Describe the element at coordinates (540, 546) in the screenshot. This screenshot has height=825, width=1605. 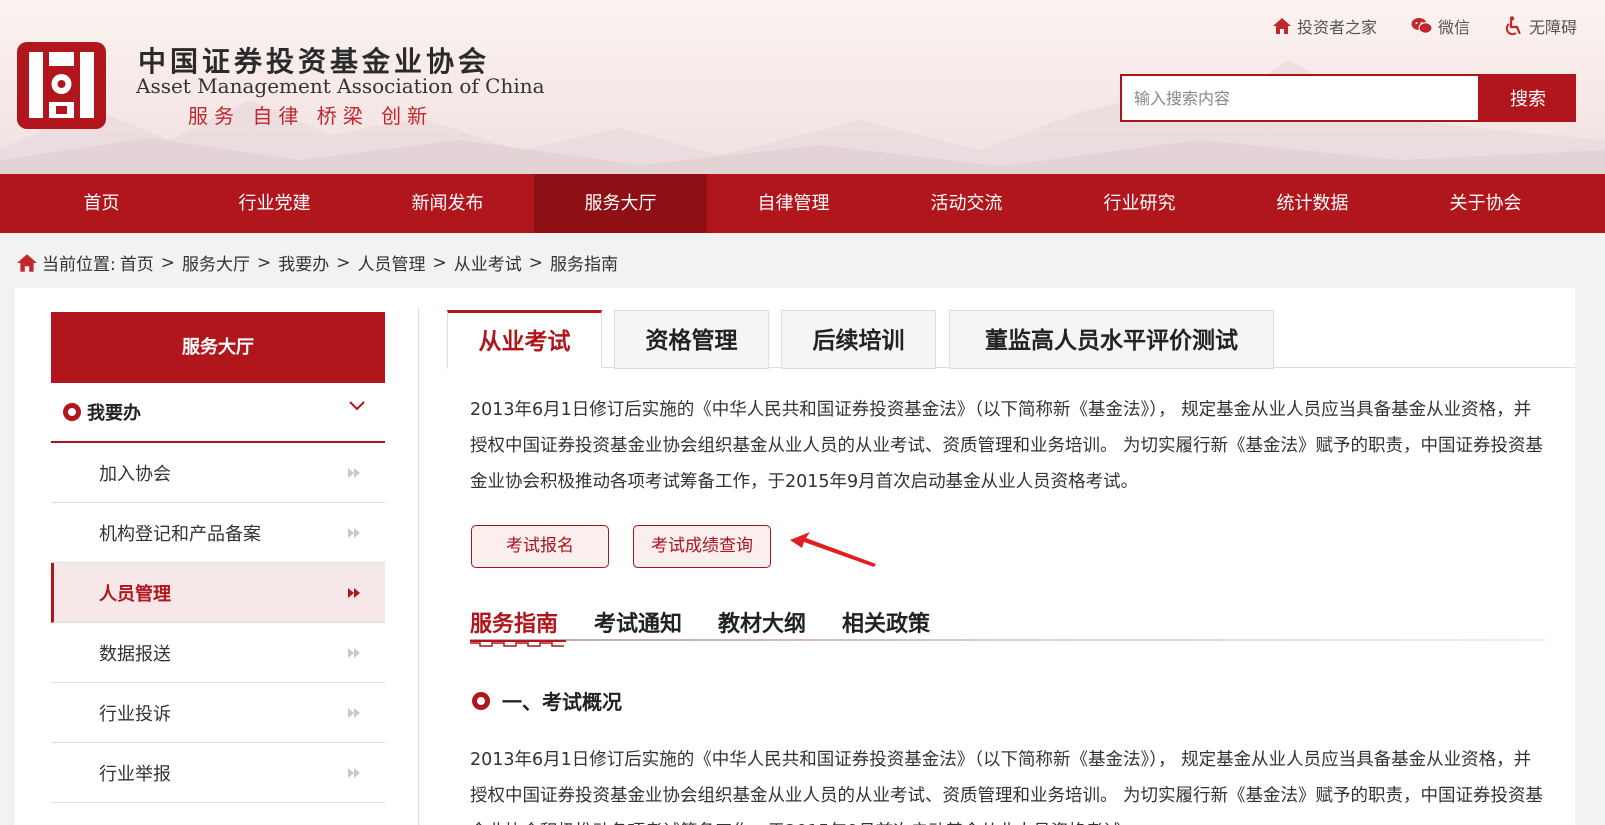
I see `exam-register-button: 考试报名` at that location.